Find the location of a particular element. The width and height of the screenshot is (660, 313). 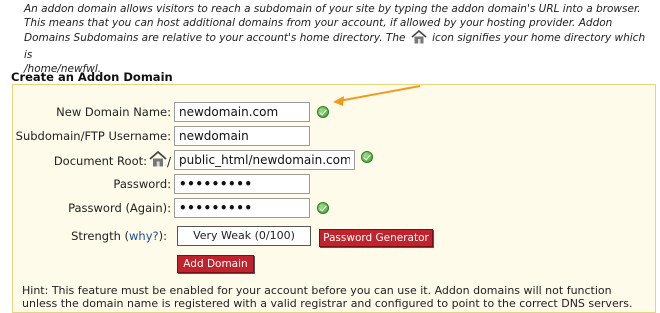

document-root-label: Document Root: is located at coordinates (100, 161).